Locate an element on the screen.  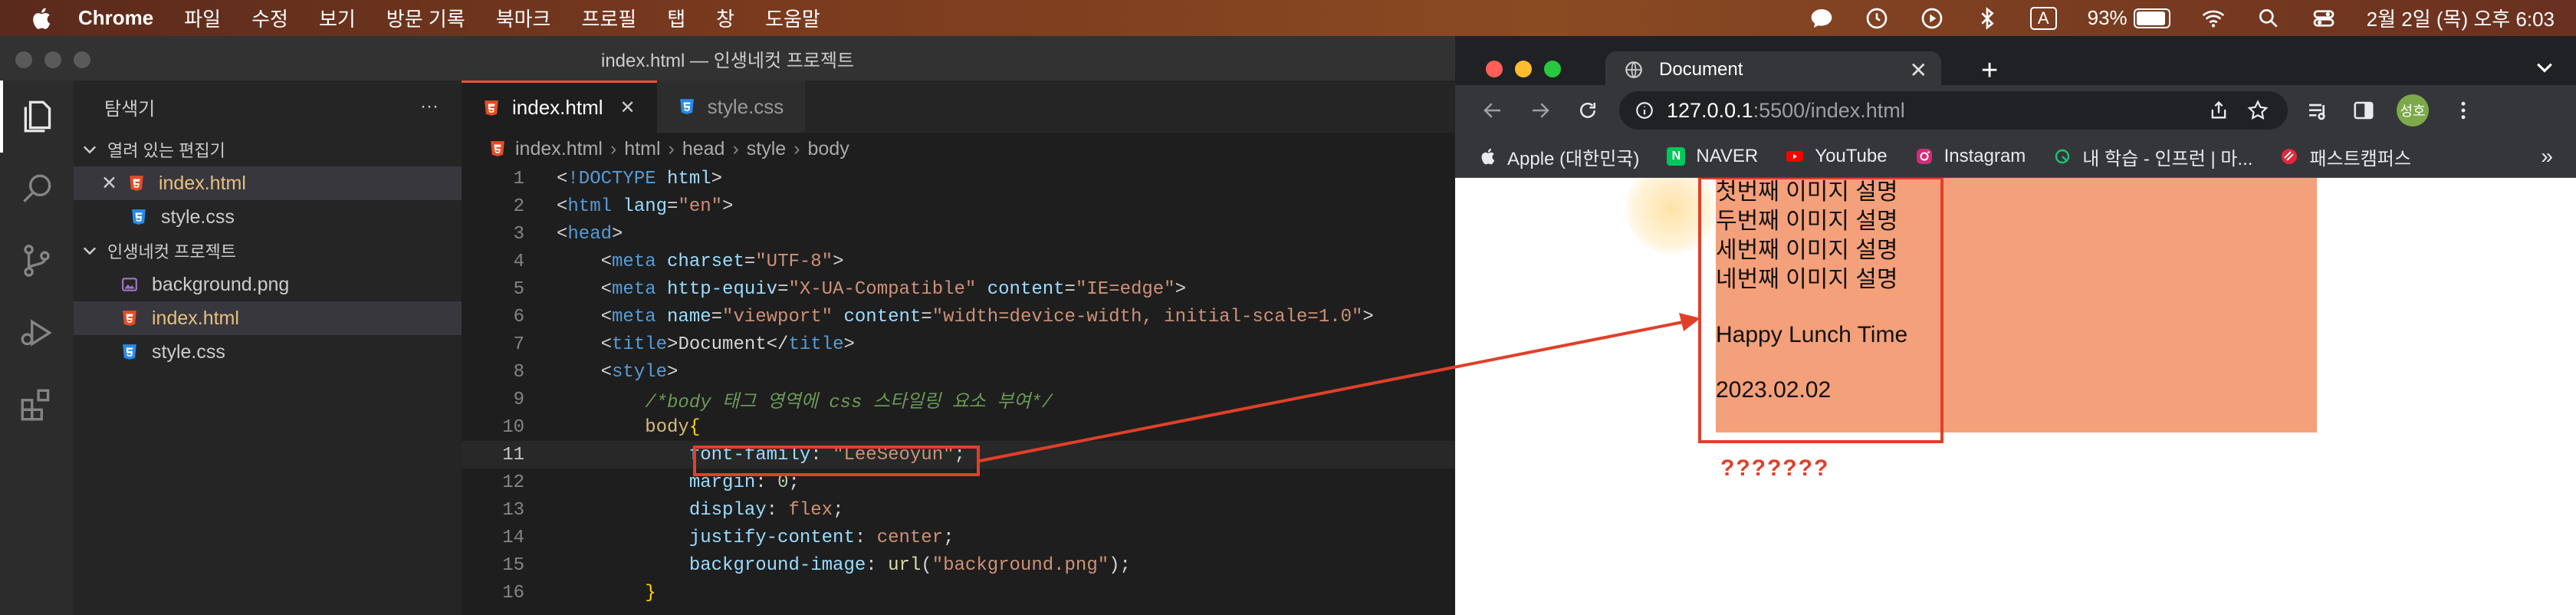
breadcrumb-item: index.html is located at coordinates (559, 149).